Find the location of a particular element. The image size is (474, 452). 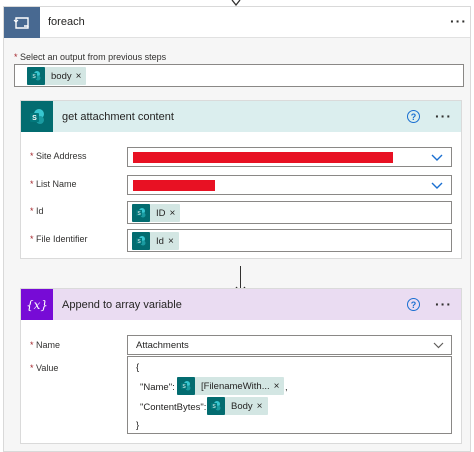

variable-icon: {x} is located at coordinates (37, 304).